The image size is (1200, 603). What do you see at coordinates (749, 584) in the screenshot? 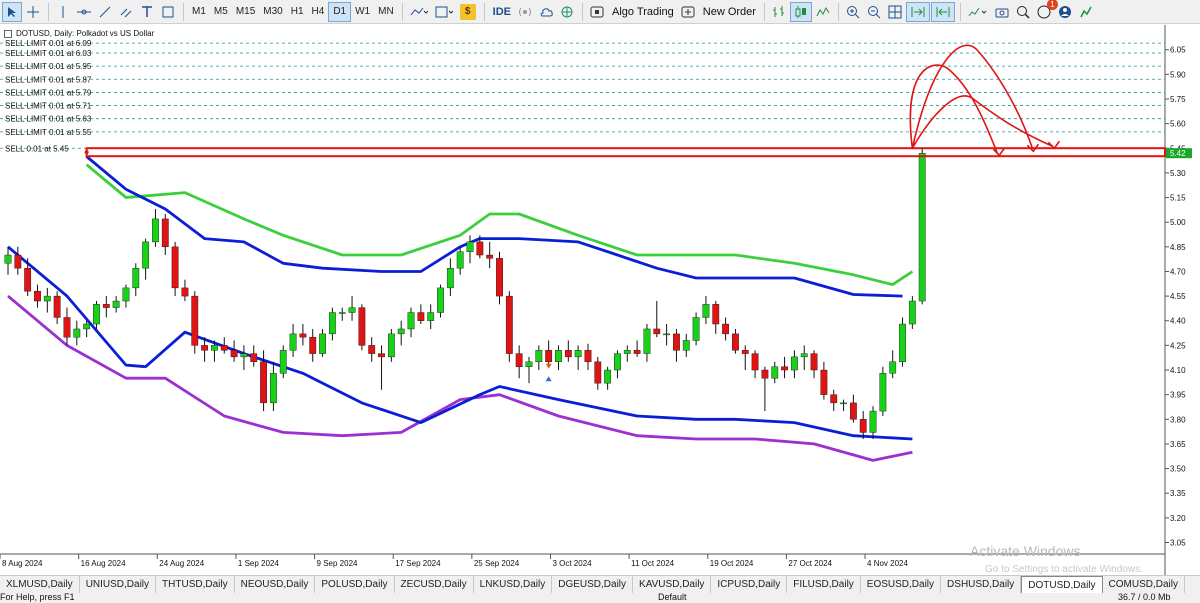
I see `symbol-tab: ICPUSD,Daily` at bounding box center [749, 584].